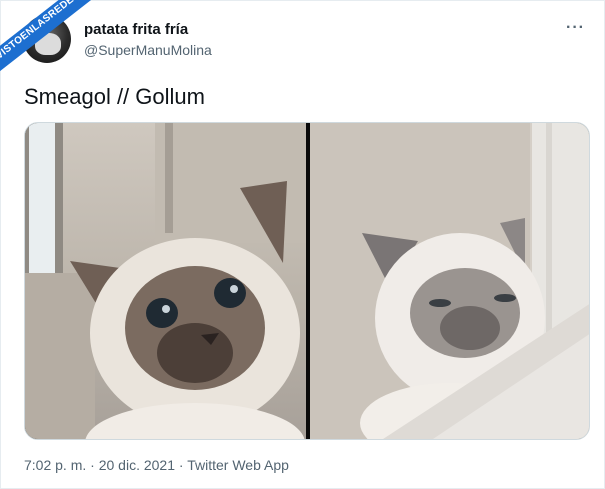 This screenshot has height=489, width=605. What do you see at coordinates (137, 465) in the screenshot?
I see `tweet-date: 20 dic. 2021` at bounding box center [137, 465].